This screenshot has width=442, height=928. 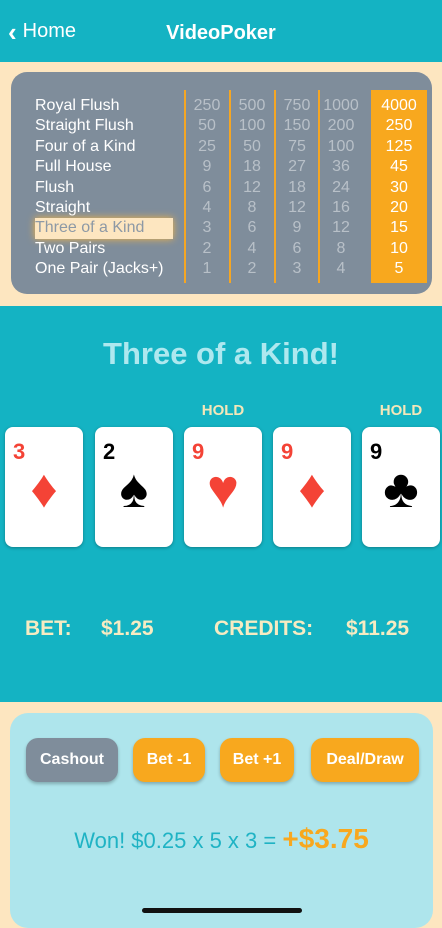 I want to click on home-indicator, so click(x=222, y=910).